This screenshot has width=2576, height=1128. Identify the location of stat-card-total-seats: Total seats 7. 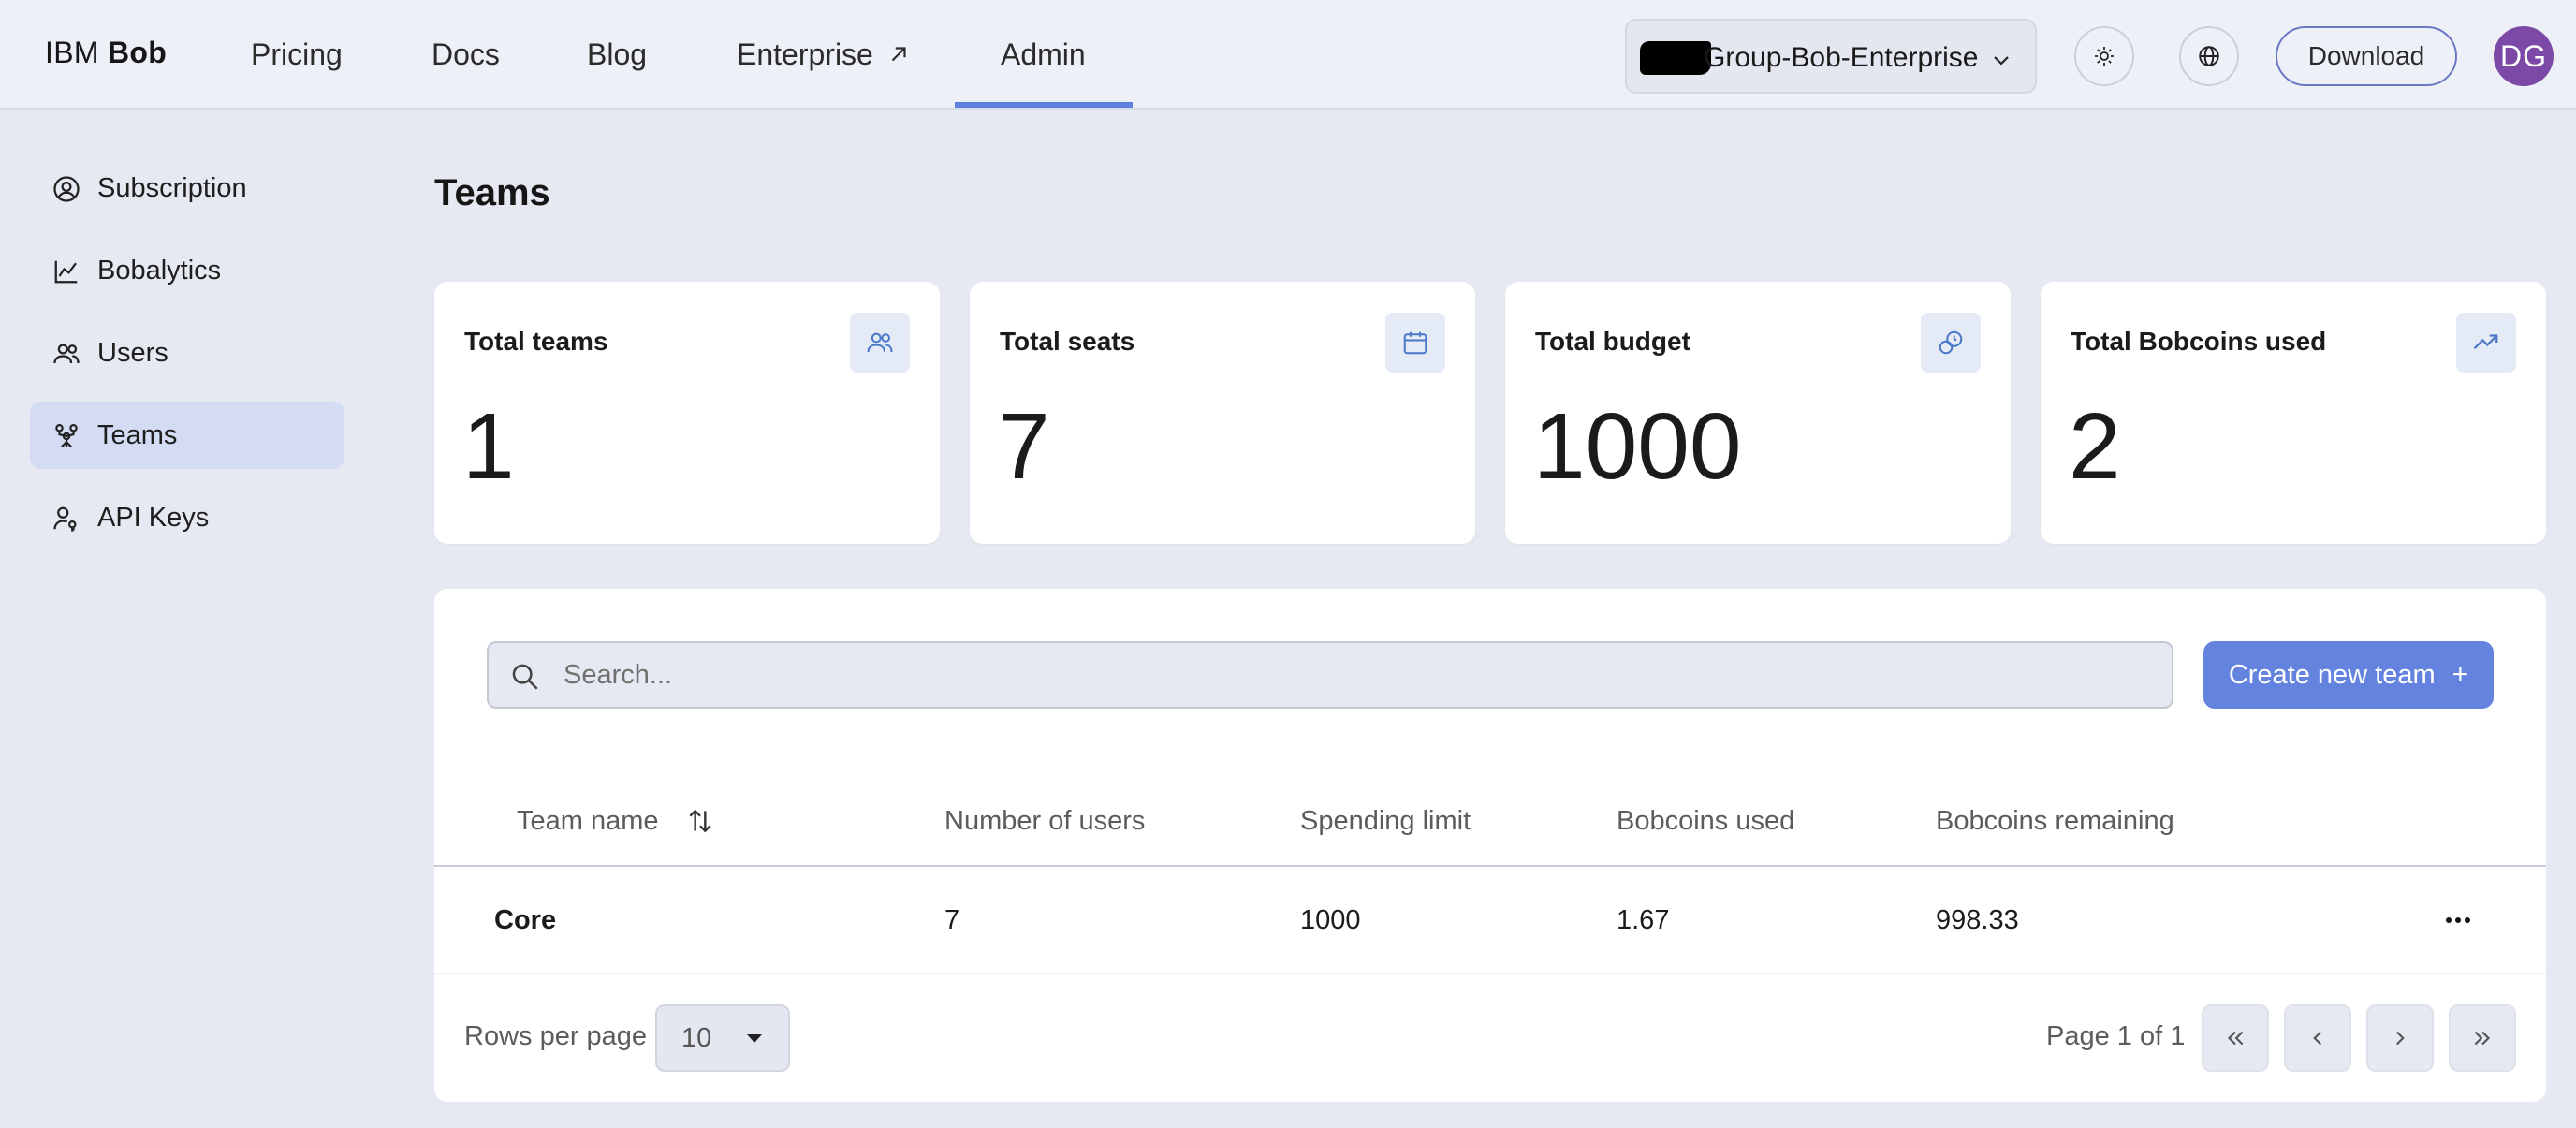
(1222, 413).